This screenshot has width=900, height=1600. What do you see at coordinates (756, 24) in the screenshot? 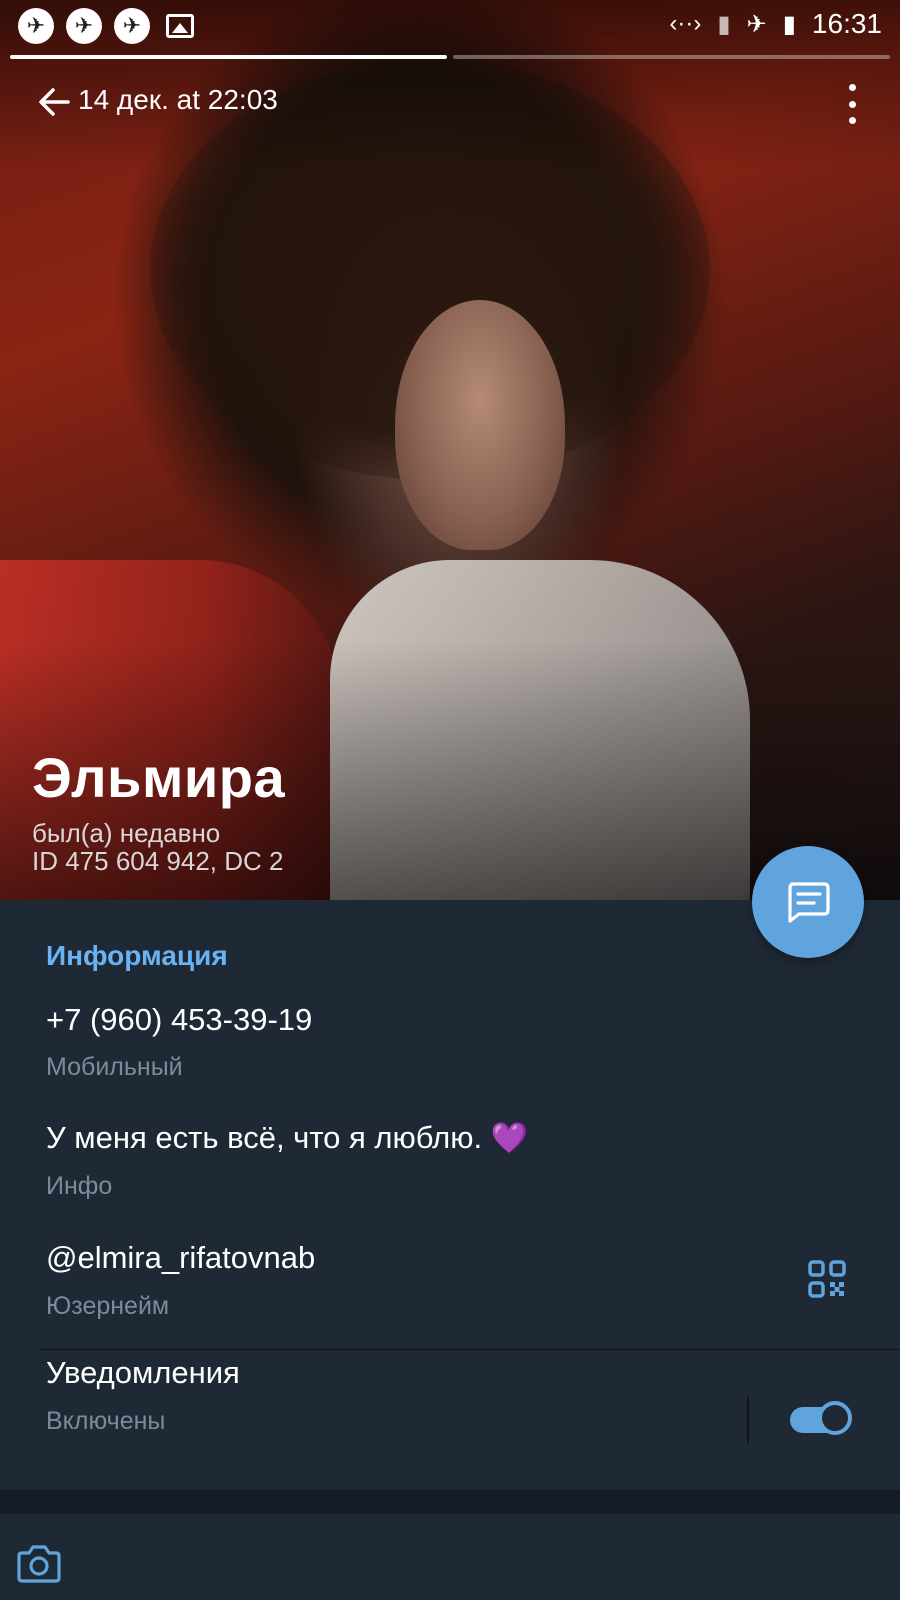
I see `airplane-mode-icon: ✈` at bounding box center [756, 24].